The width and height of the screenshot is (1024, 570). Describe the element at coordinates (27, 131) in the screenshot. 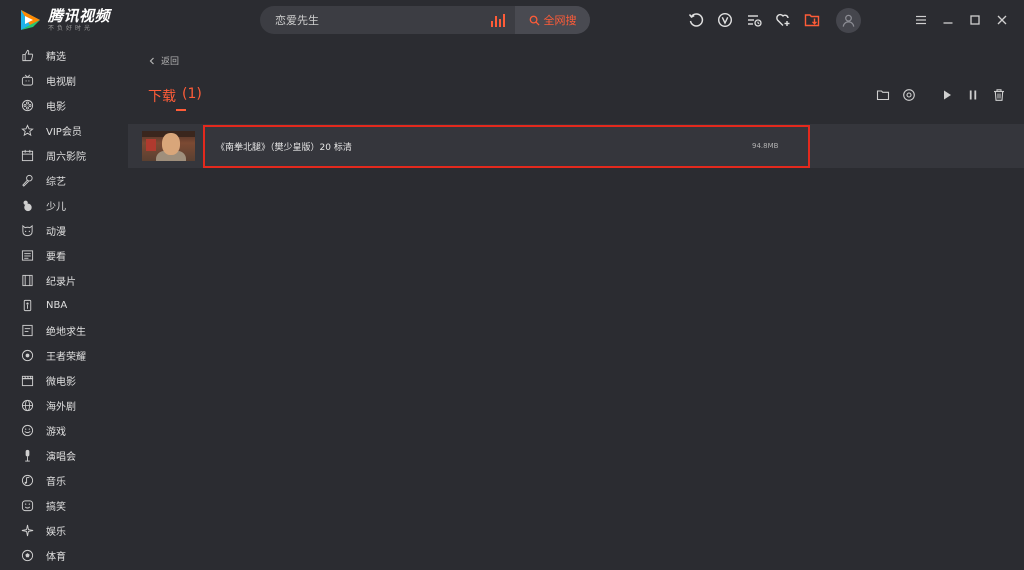

I see `star-icon` at that location.